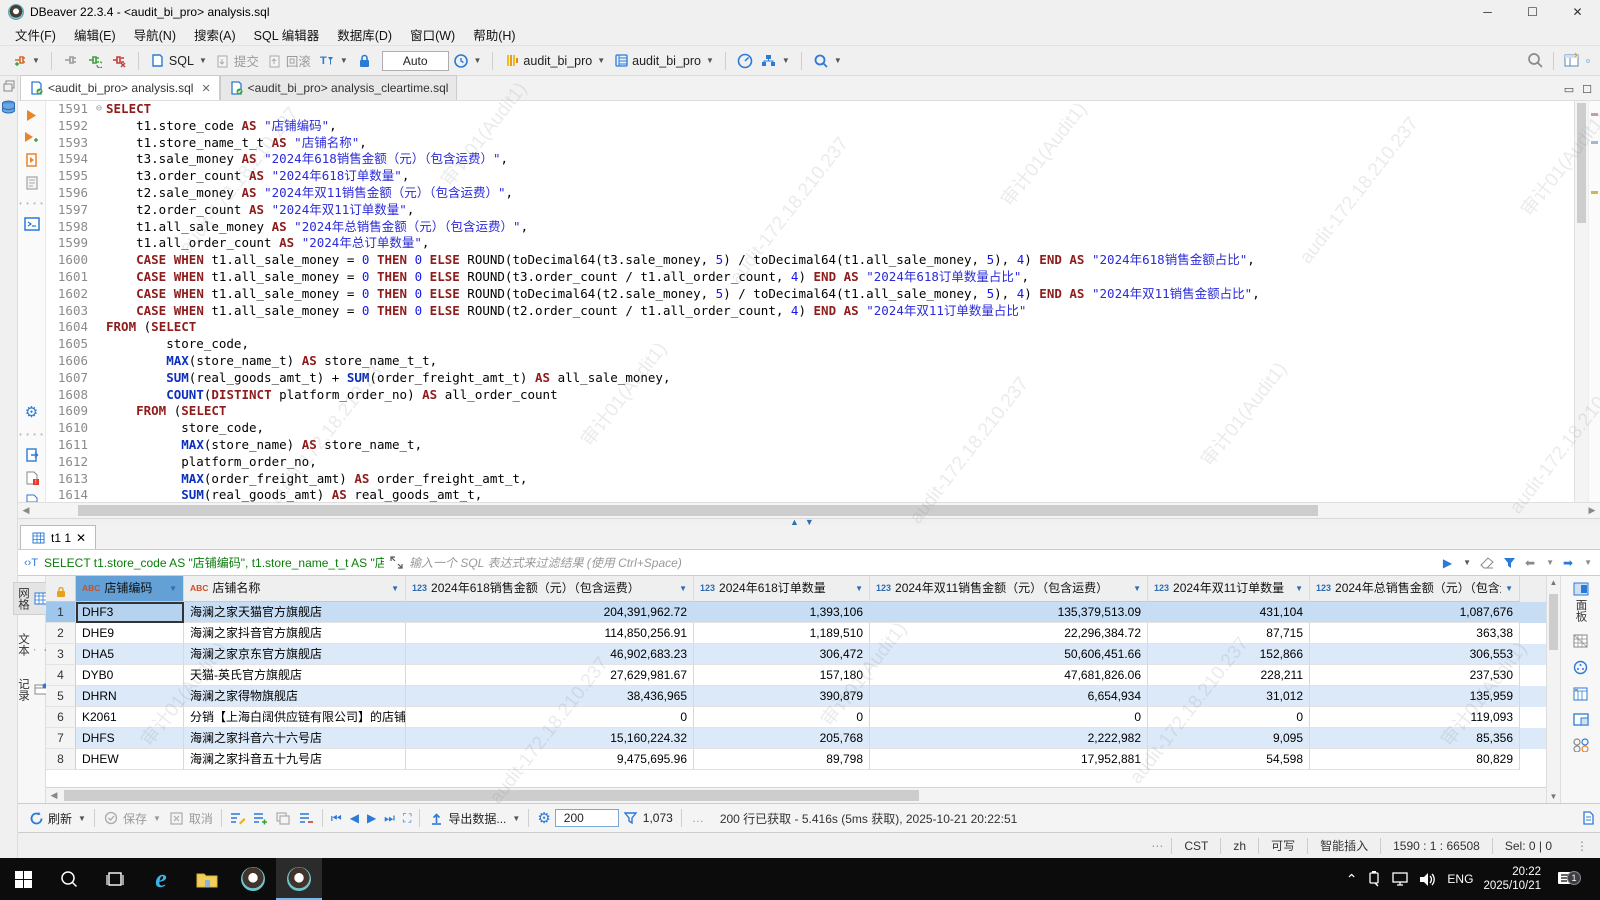 Image resolution: width=1600 pixels, height=900 pixels. Describe the element at coordinates (237, 818) in the screenshot. I see `edit-cell-button` at that location.